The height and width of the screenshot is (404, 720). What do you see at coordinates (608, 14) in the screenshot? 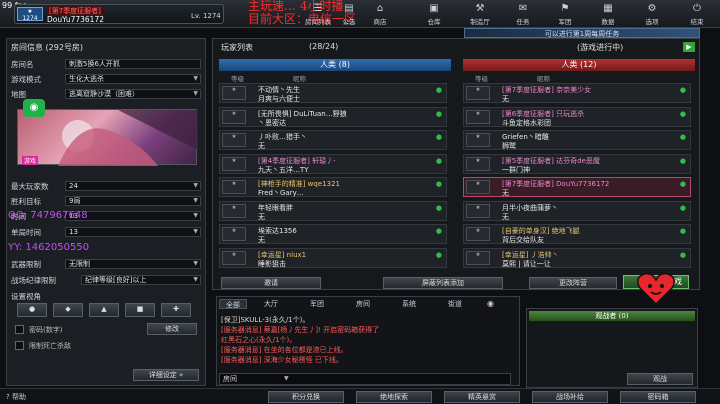
I see `nav-data: ▦ 数据` at bounding box center [608, 14].